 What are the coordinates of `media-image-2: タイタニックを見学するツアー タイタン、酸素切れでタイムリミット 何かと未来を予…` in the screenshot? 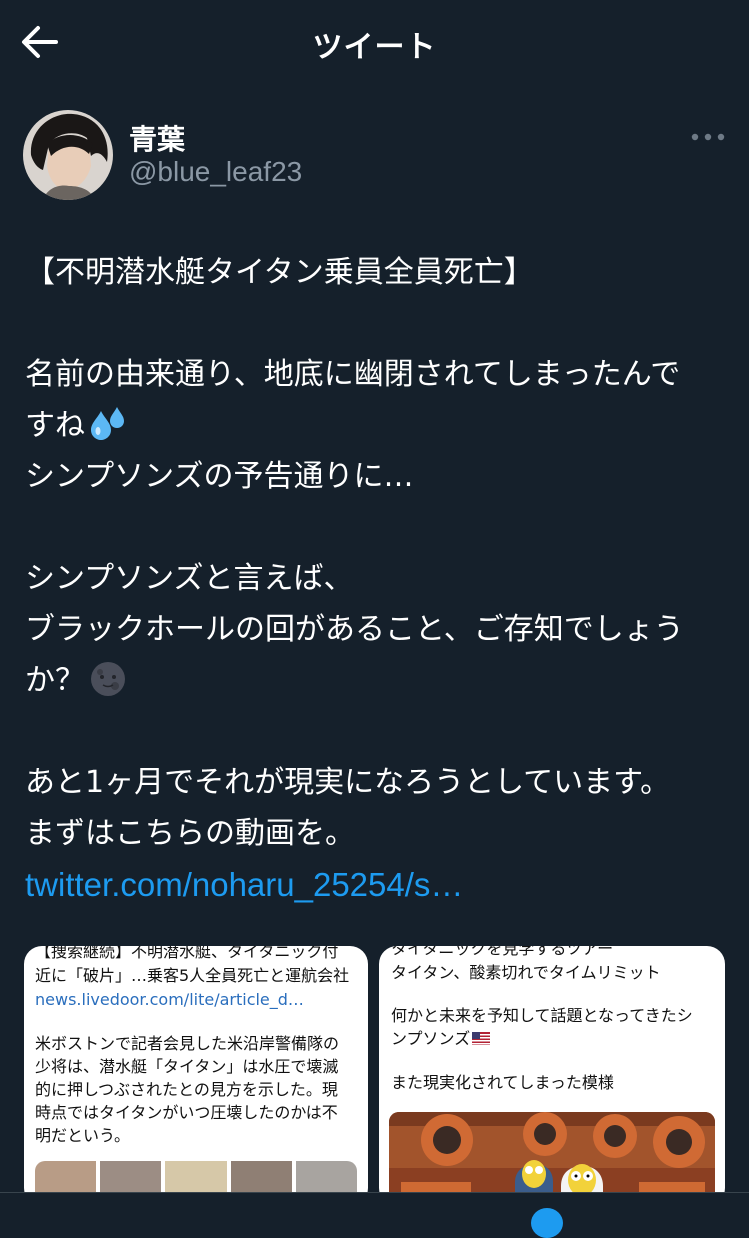 It's located at (552, 1076).